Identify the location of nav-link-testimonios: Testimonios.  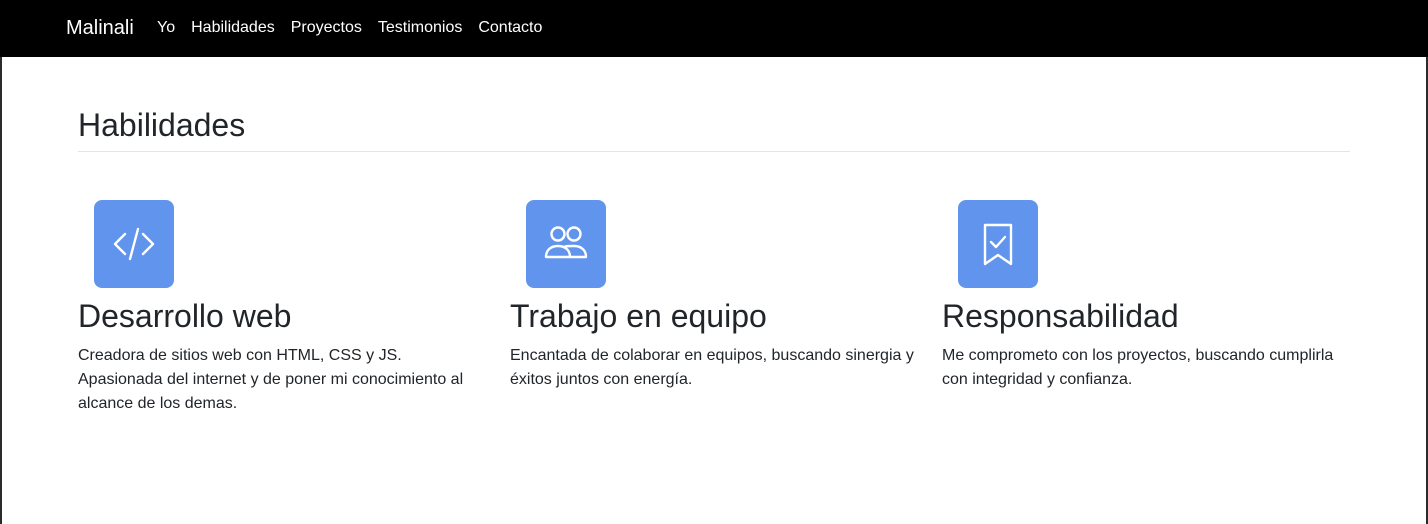
(420, 28).